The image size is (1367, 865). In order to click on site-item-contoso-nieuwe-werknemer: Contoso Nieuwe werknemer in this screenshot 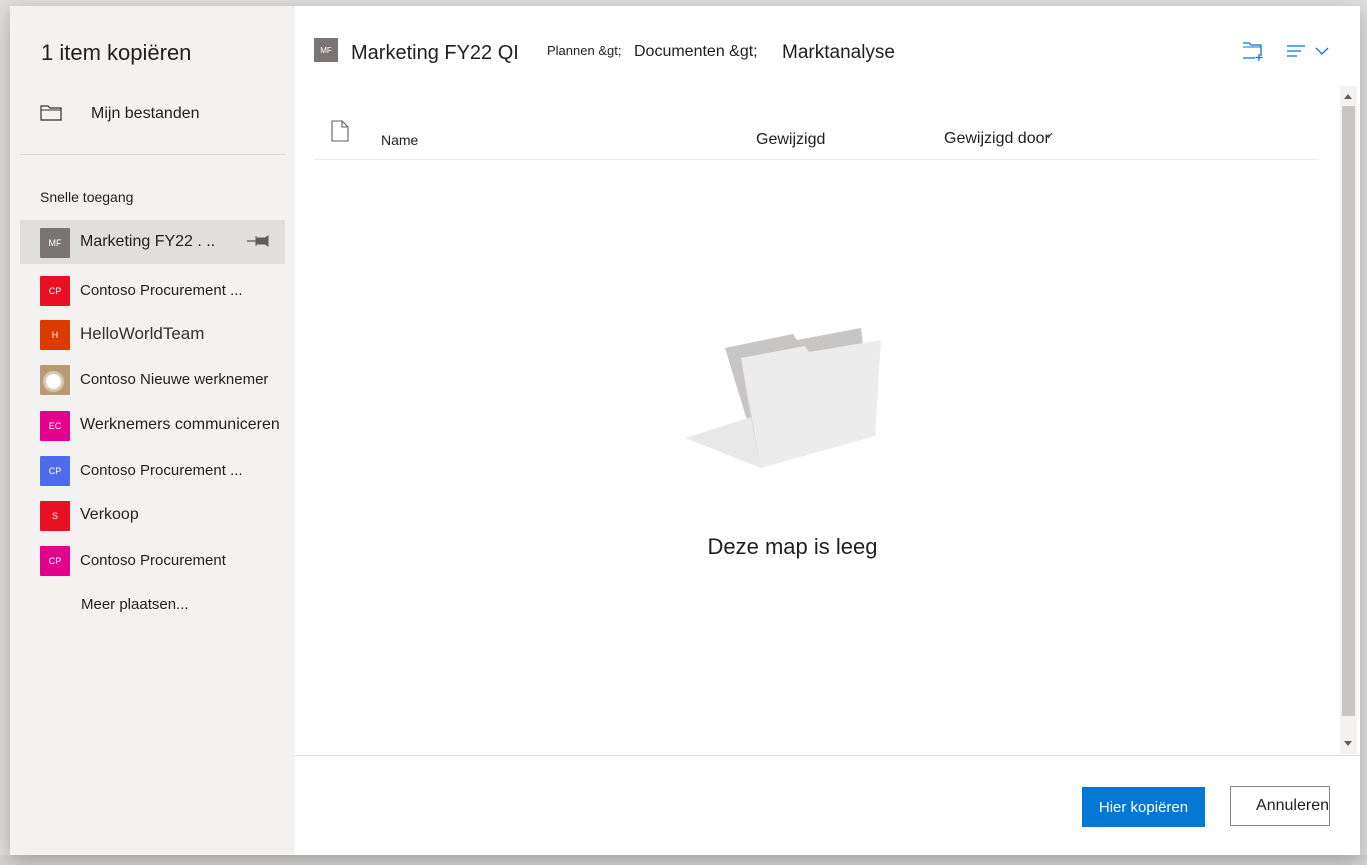, I will do `click(152, 379)`.